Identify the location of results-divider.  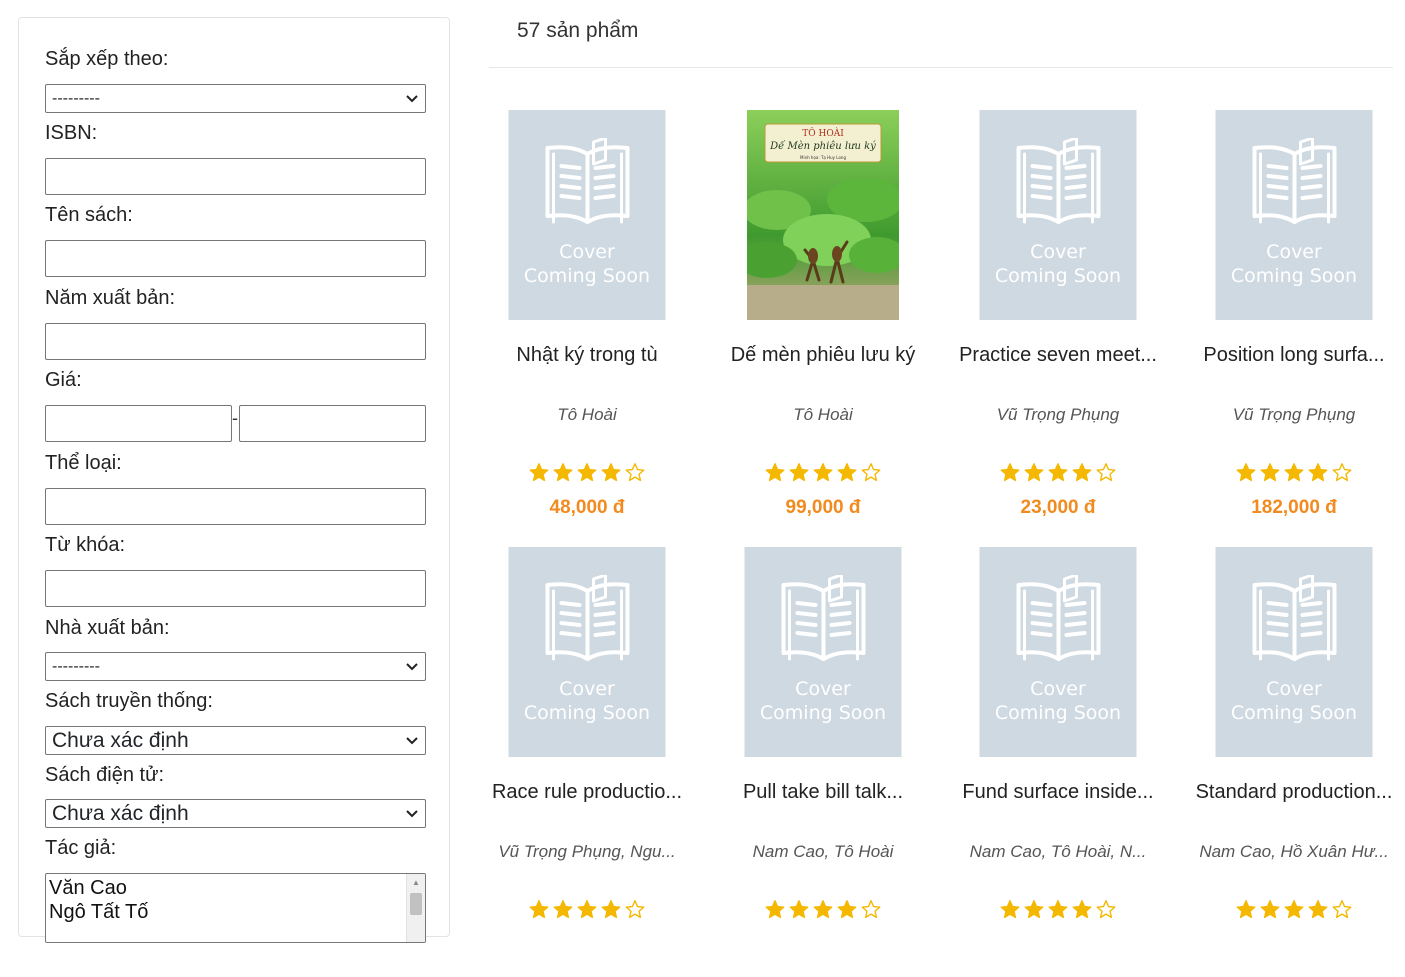
(941, 67).